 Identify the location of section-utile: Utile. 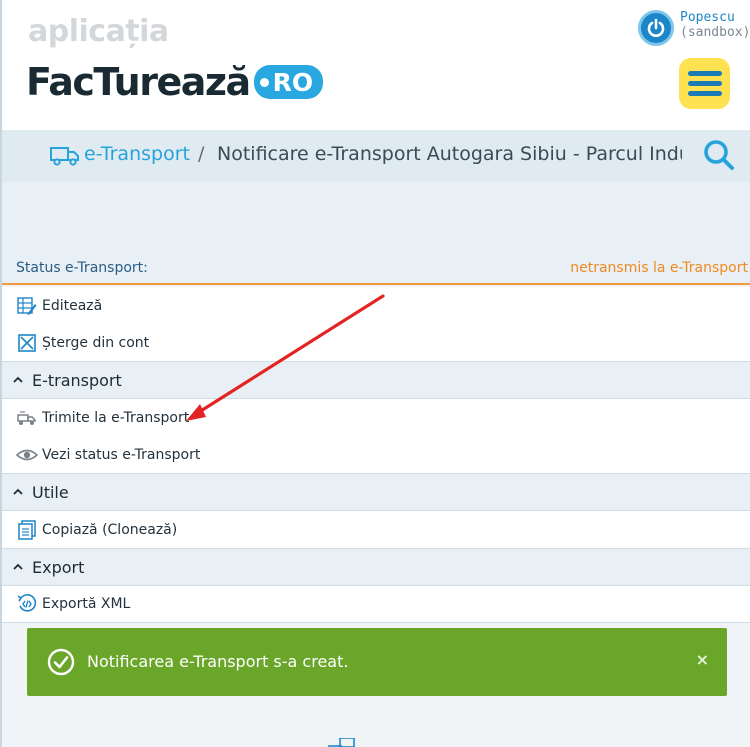
(376, 492).